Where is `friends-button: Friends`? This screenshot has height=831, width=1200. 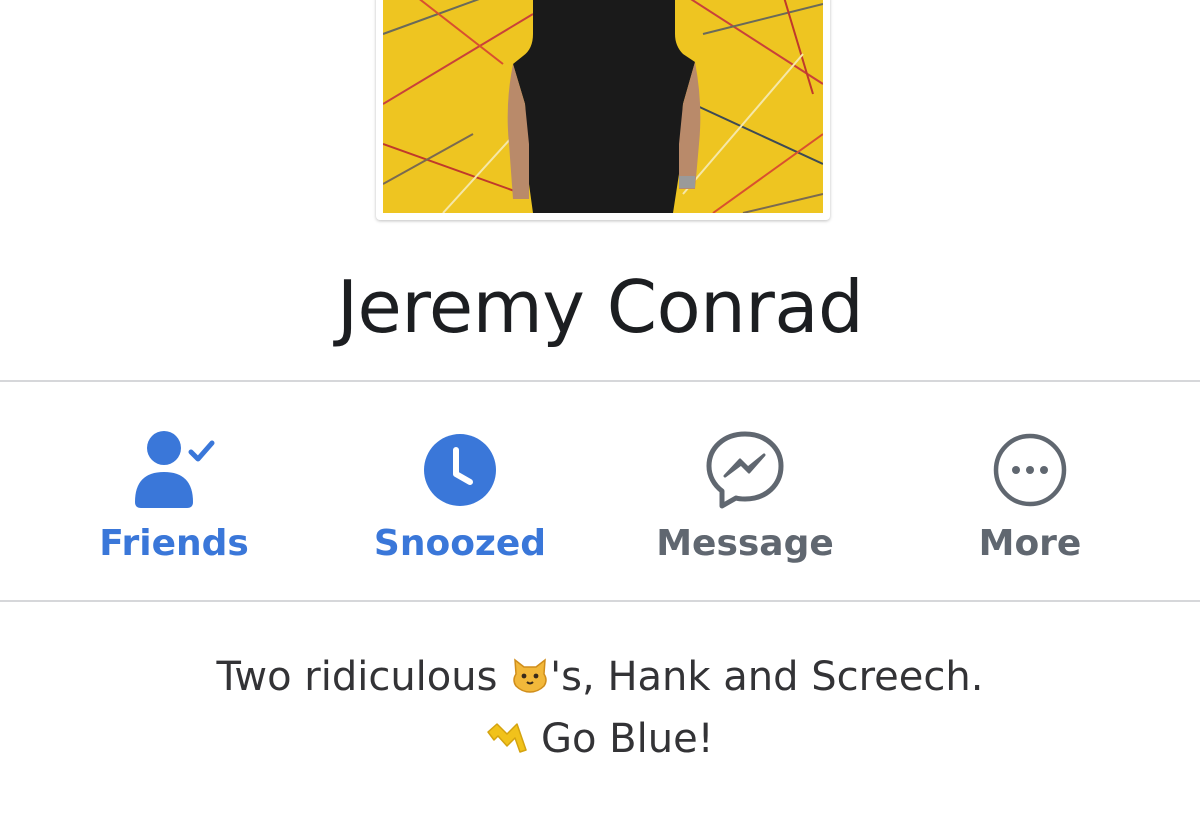 friends-button: Friends is located at coordinates (174, 491).